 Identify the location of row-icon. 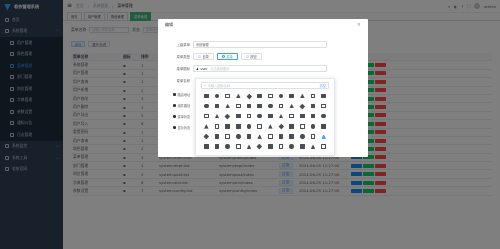
(313, 136).